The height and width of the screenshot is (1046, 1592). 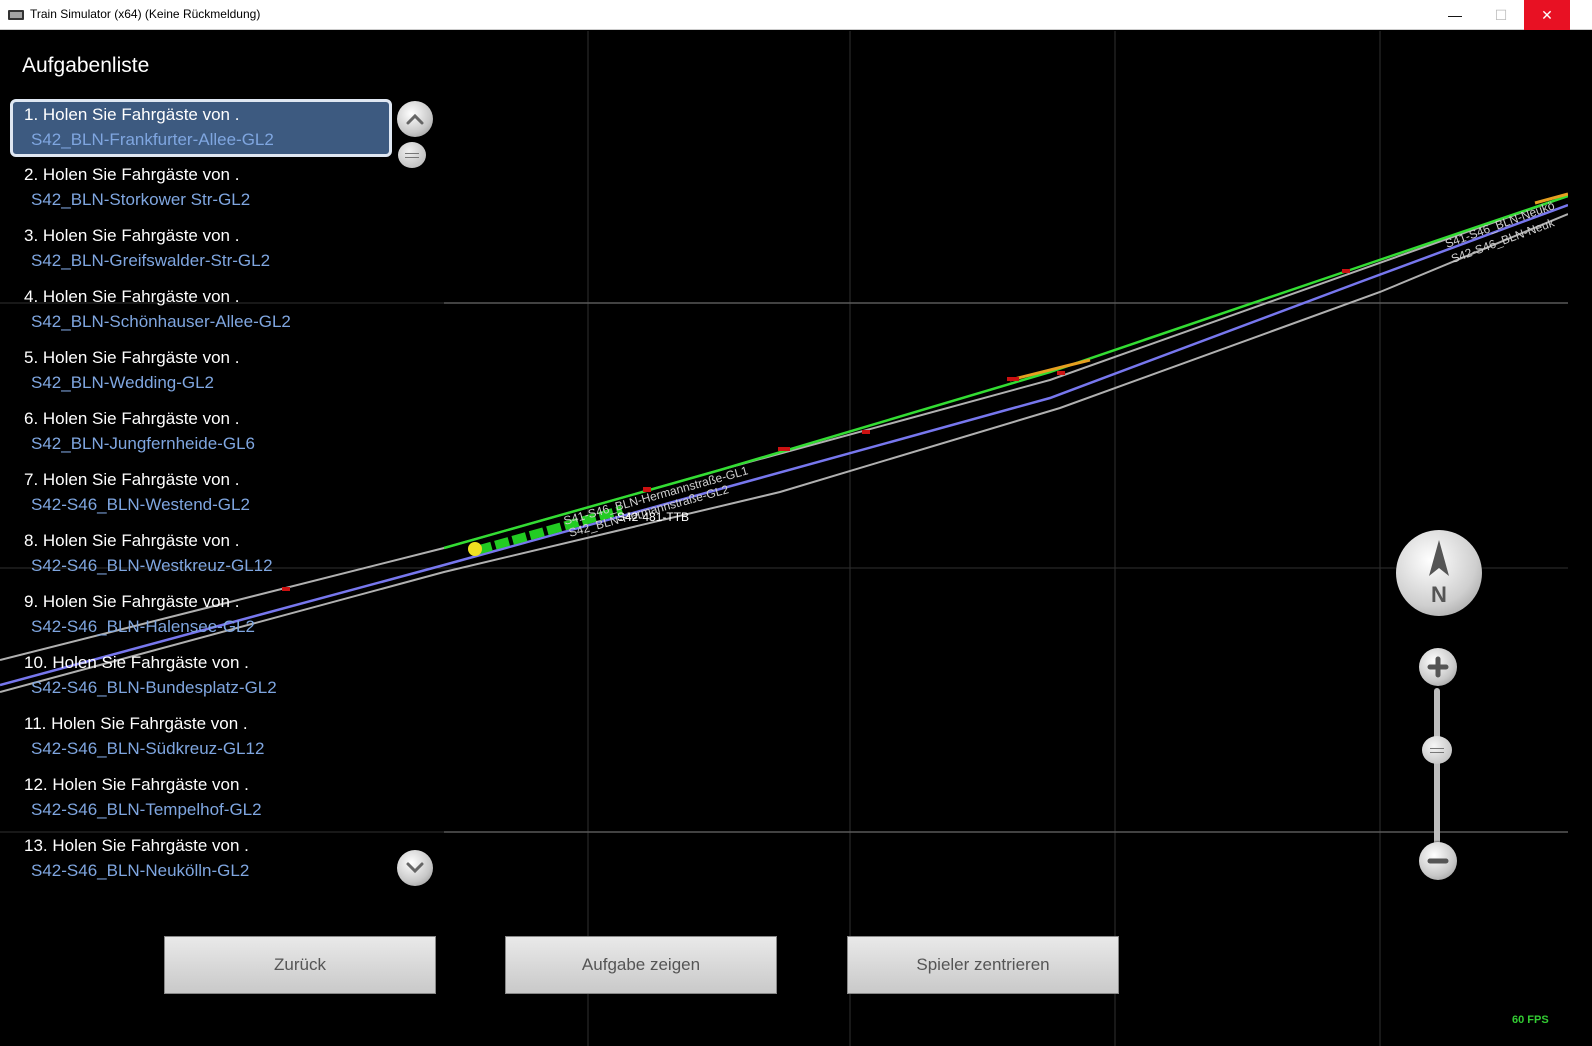 I want to click on compass-needle-icon, so click(x=1439, y=558).